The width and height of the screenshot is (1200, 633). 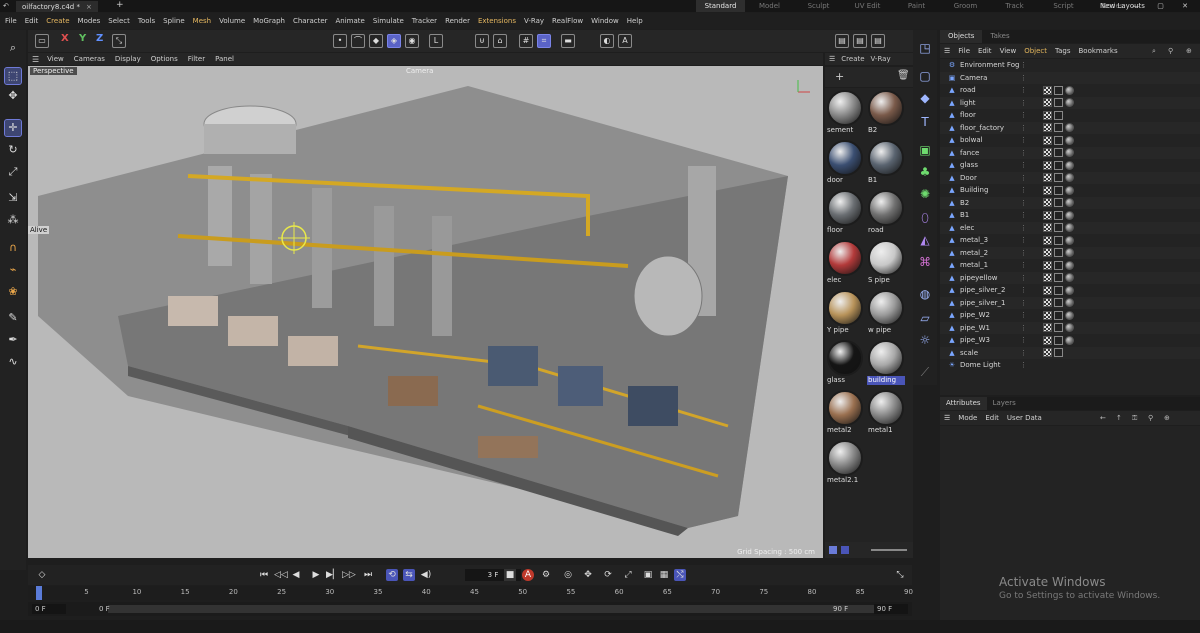 I want to click on record-stop-icon: ■, so click(x=510, y=575).